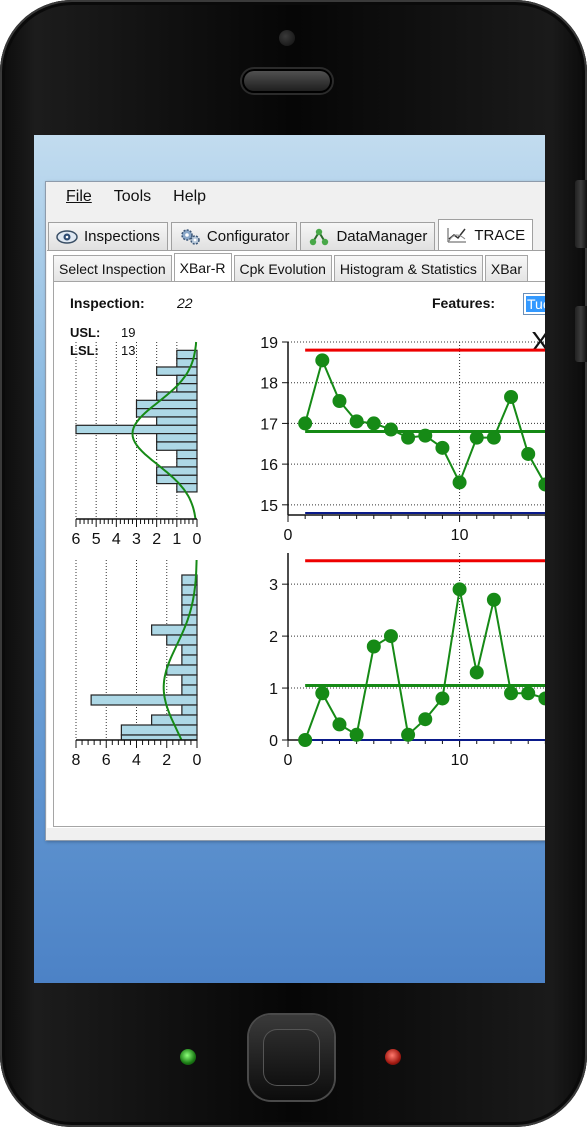  What do you see at coordinates (287, 81) in the screenshot?
I see `earpiece-speaker` at bounding box center [287, 81].